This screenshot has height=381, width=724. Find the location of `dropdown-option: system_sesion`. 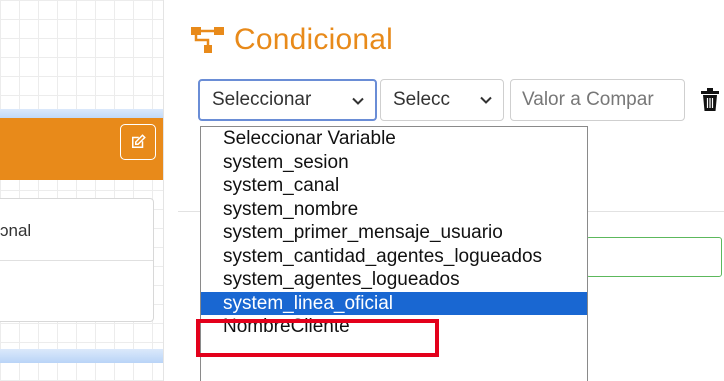

dropdown-option: system_sesion is located at coordinates (394, 163).